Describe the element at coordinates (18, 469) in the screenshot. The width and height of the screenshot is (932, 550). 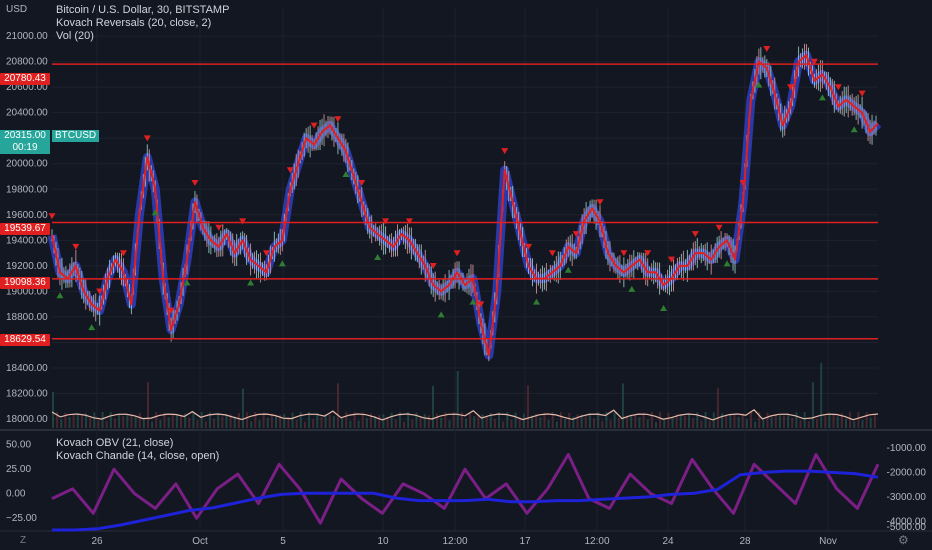
I see `chande-tick-label: 25.00` at that location.